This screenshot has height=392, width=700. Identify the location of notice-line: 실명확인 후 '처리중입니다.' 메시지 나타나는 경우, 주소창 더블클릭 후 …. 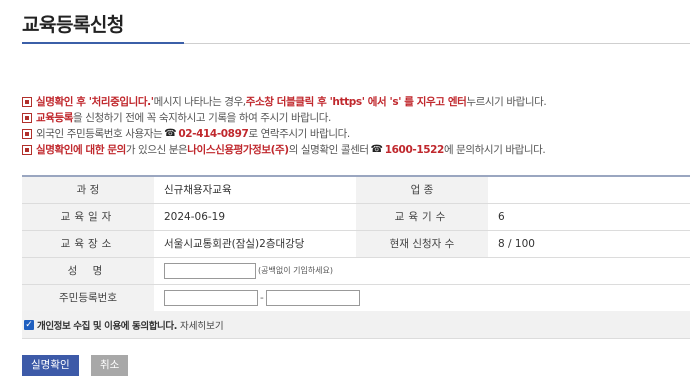
(357, 102).